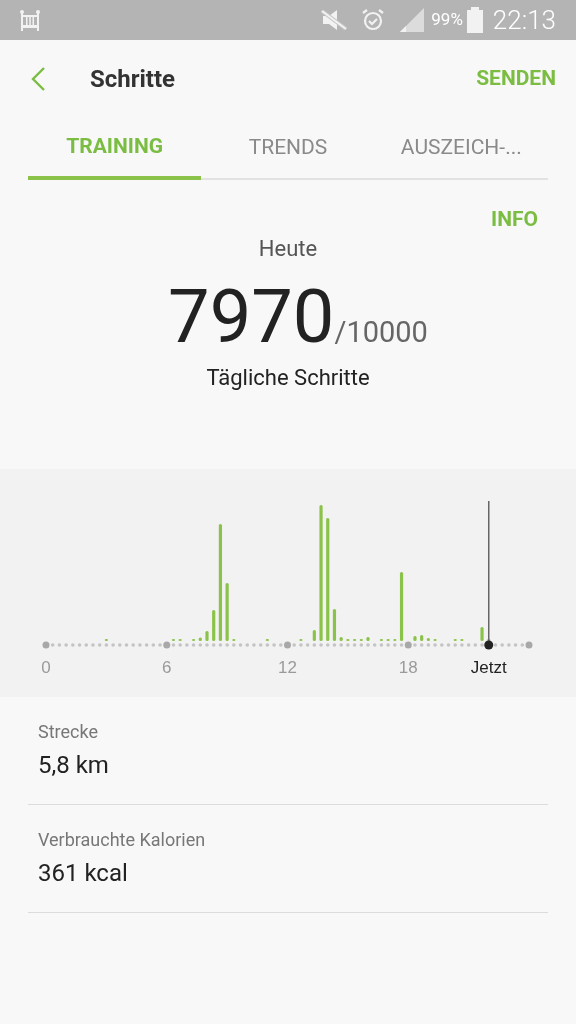 The image size is (576, 1024). What do you see at coordinates (251, 316) in the screenshot?
I see `step-count: 7970` at bounding box center [251, 316].